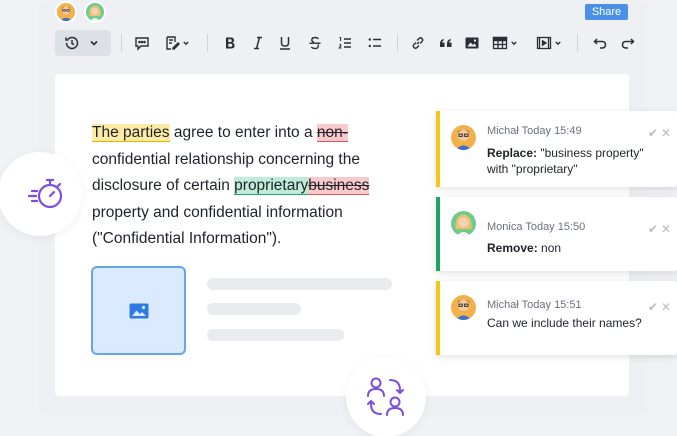 The image size is (677, 436). I want to click on toolbar, so click(350, 43).